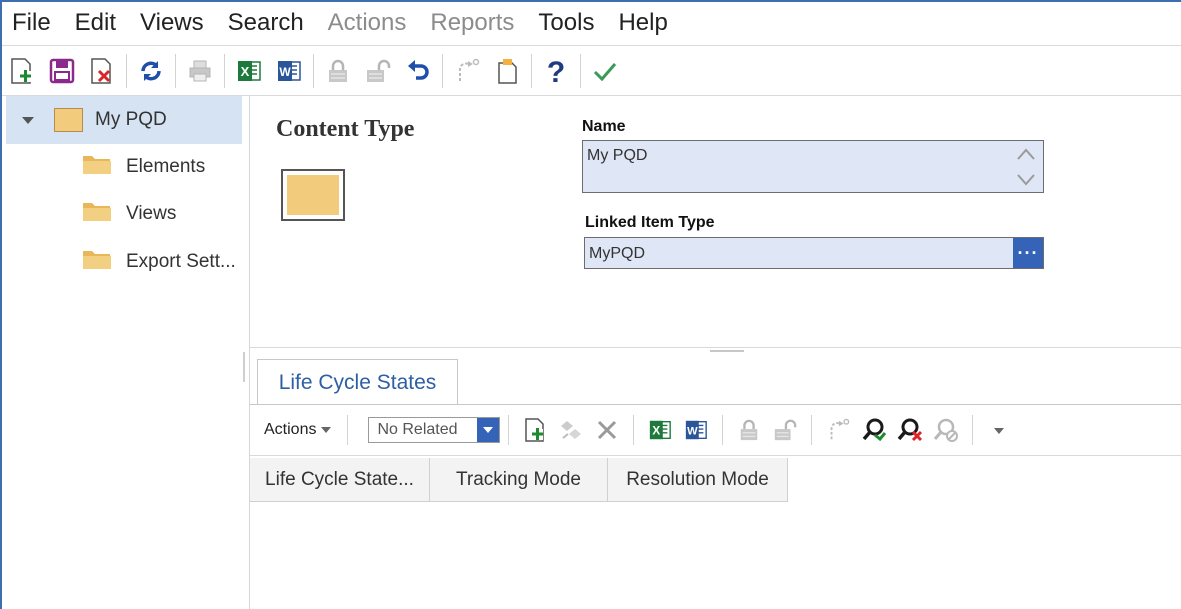 This screenshot has width=1181, height=609. I want to click on content-type-color-swatch, so click(313, 195).